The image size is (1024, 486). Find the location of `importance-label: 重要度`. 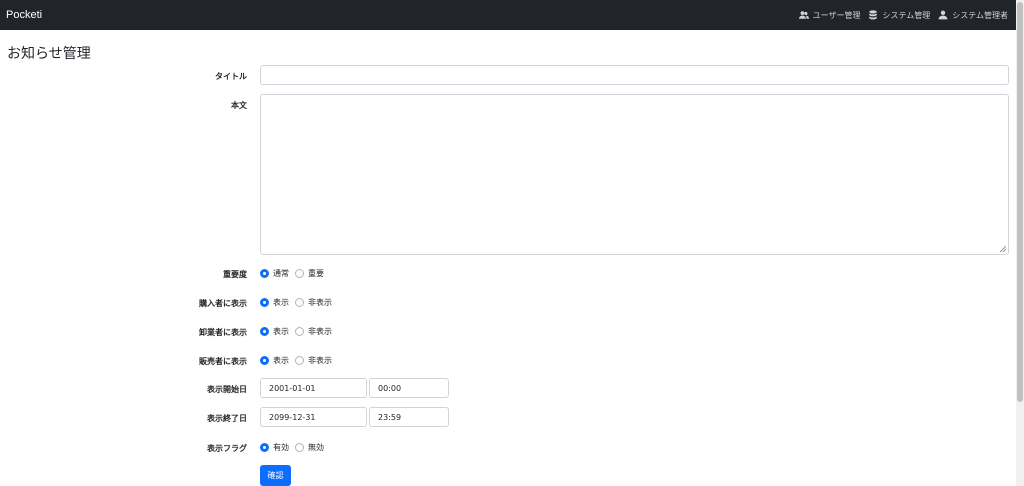

importance-label: 重要度 is located at coordinates (235, 274).